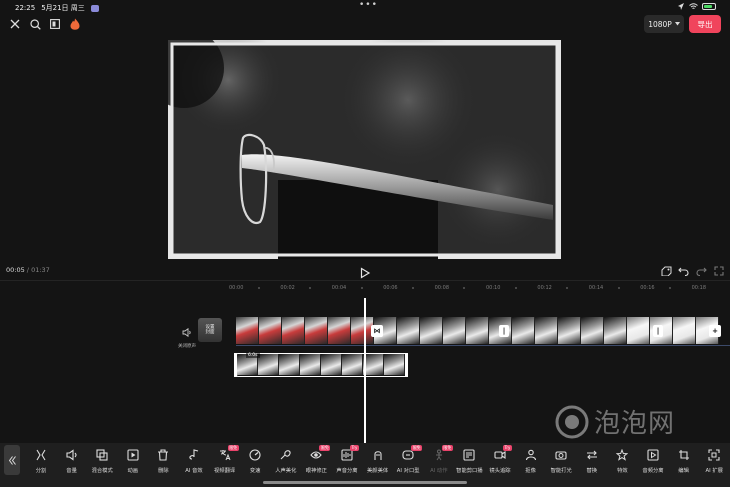 Image resolution: width=730 pixels, height=487 pixels. What do you see at coordinates (133, 471) in the screenshot?
I see `tool-label: 动画` at bounding box center [133, 471].